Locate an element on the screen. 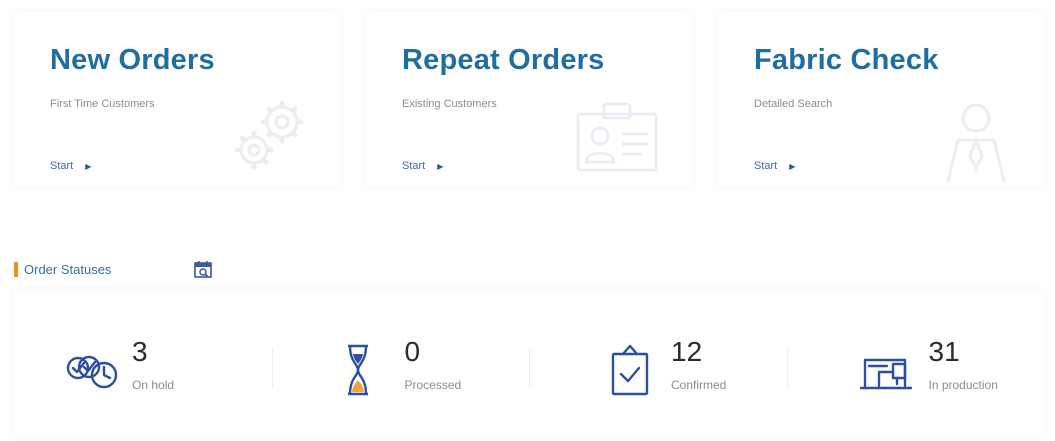  fabric-check-start-link: Start ▶ is located at coordinates (774, 166).